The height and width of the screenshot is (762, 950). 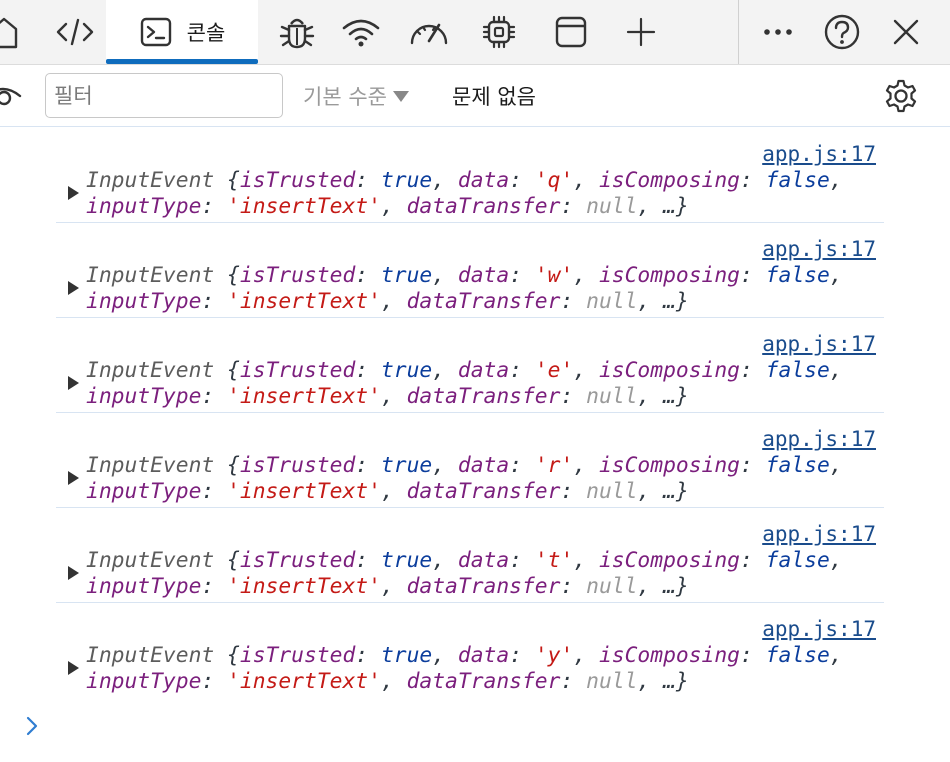 I want to click on plus-icon, so click(x=641, y=32).